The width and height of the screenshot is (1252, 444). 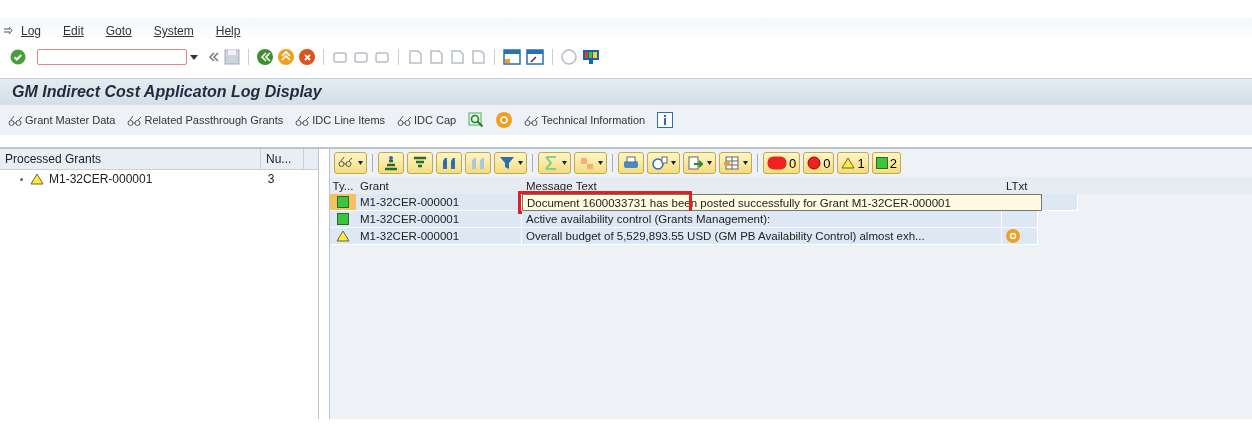 What do you see at coordinates (286, 57) in the screenshot?
I see `exit-icon` at bounding box center [286, 57].